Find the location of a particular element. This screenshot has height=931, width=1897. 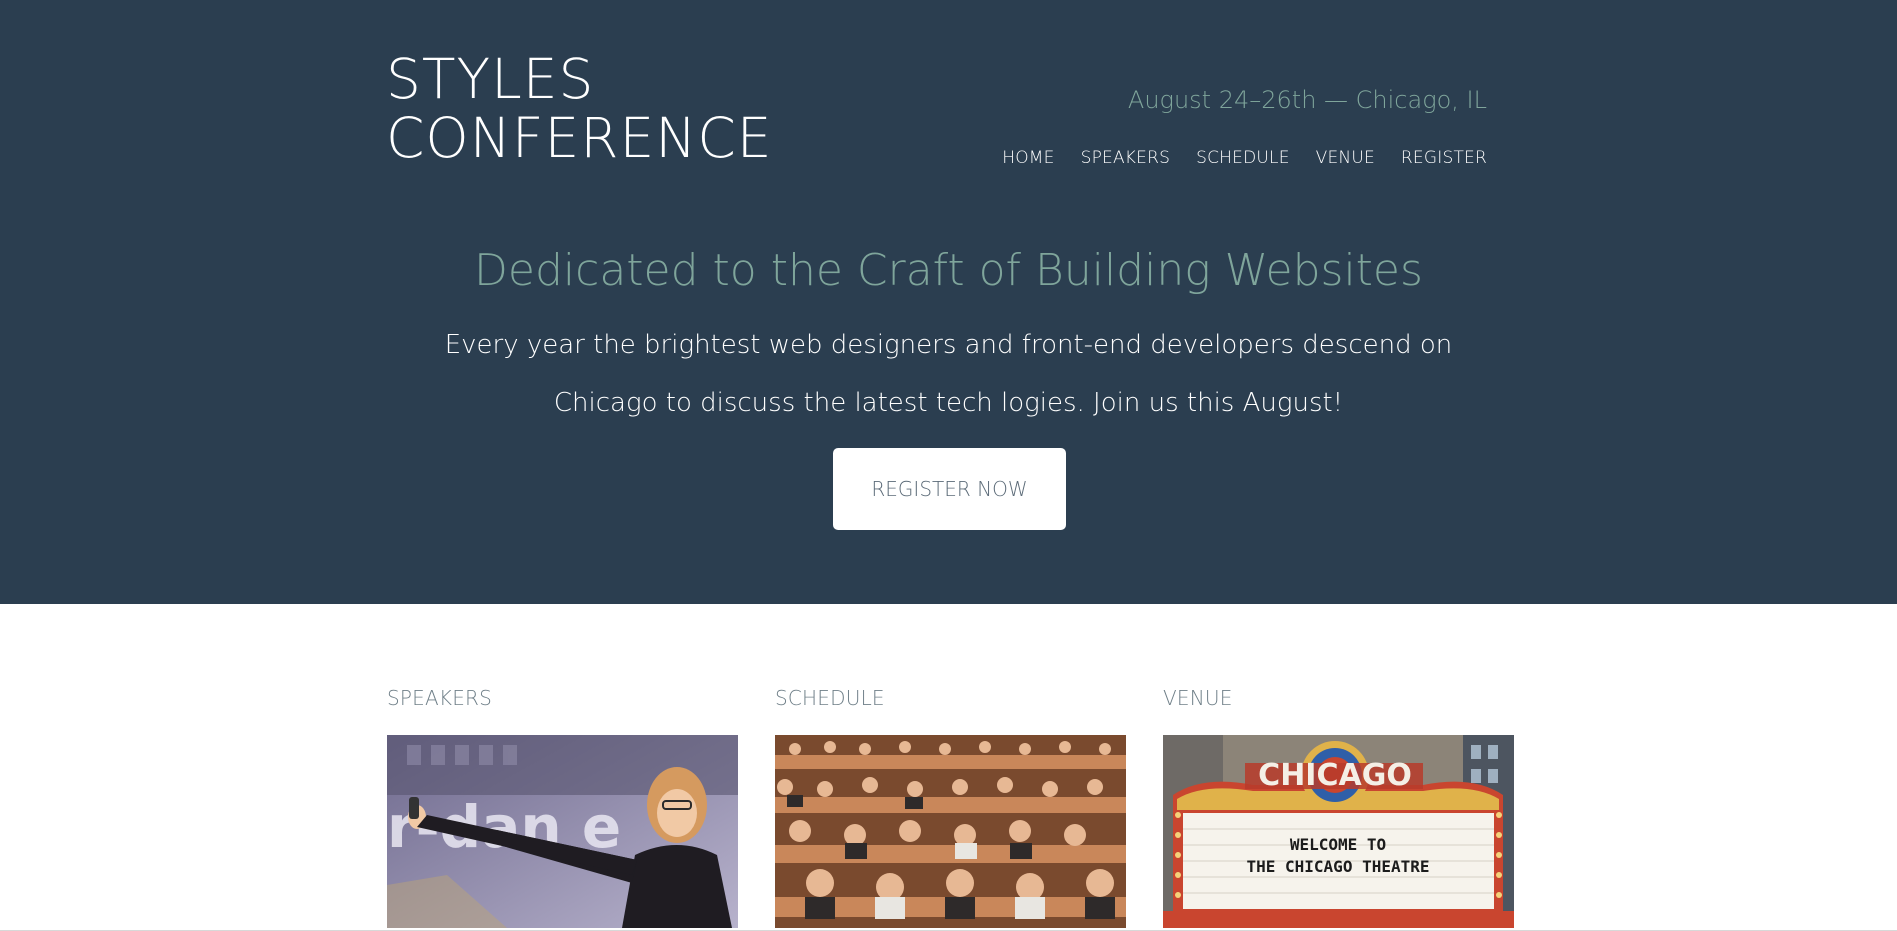

chicago-theatre-photo: CHICAGO WELCOME TO THE CHICAGO THEATRE is located at coordinates (1338, 831).